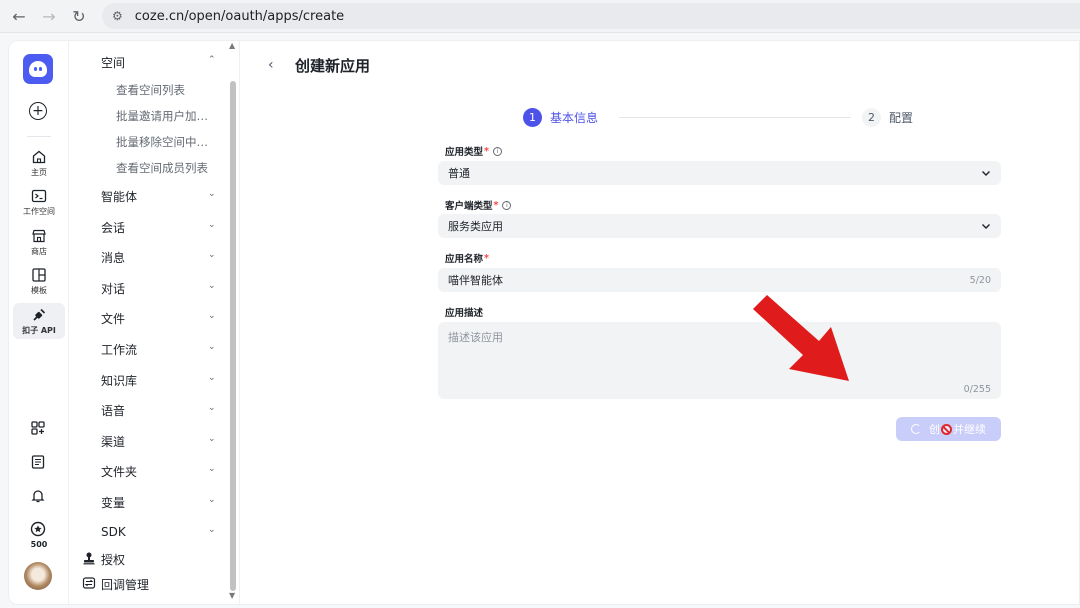 Image resolution: width=1080 pixels, height=608 pixels. Describe the element at coordinates (150, 471) in the screenshot. I see `menu-group: 文件夹 ⌄` at that location.